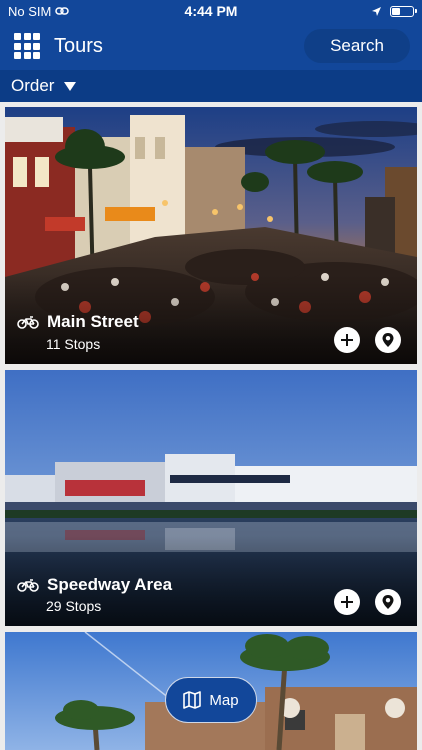  I want to click on caret-down-icon, so click(70, 86).